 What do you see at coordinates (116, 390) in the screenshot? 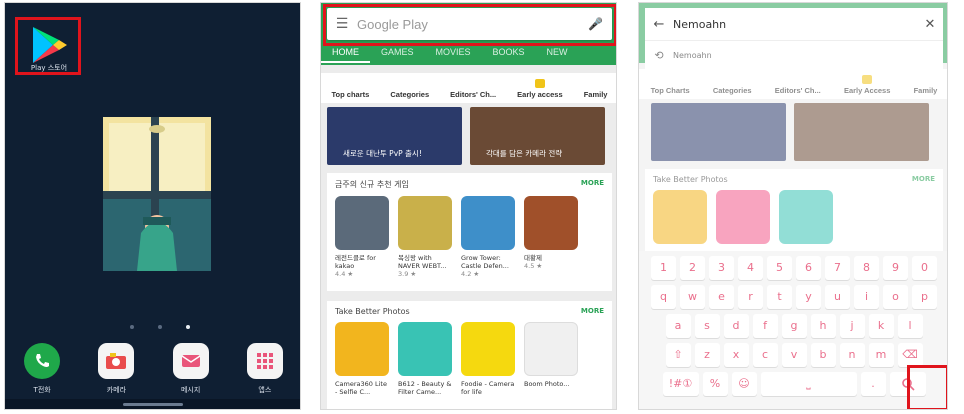
I see `dock-label: 카메라` at bounding box center [116, 390].